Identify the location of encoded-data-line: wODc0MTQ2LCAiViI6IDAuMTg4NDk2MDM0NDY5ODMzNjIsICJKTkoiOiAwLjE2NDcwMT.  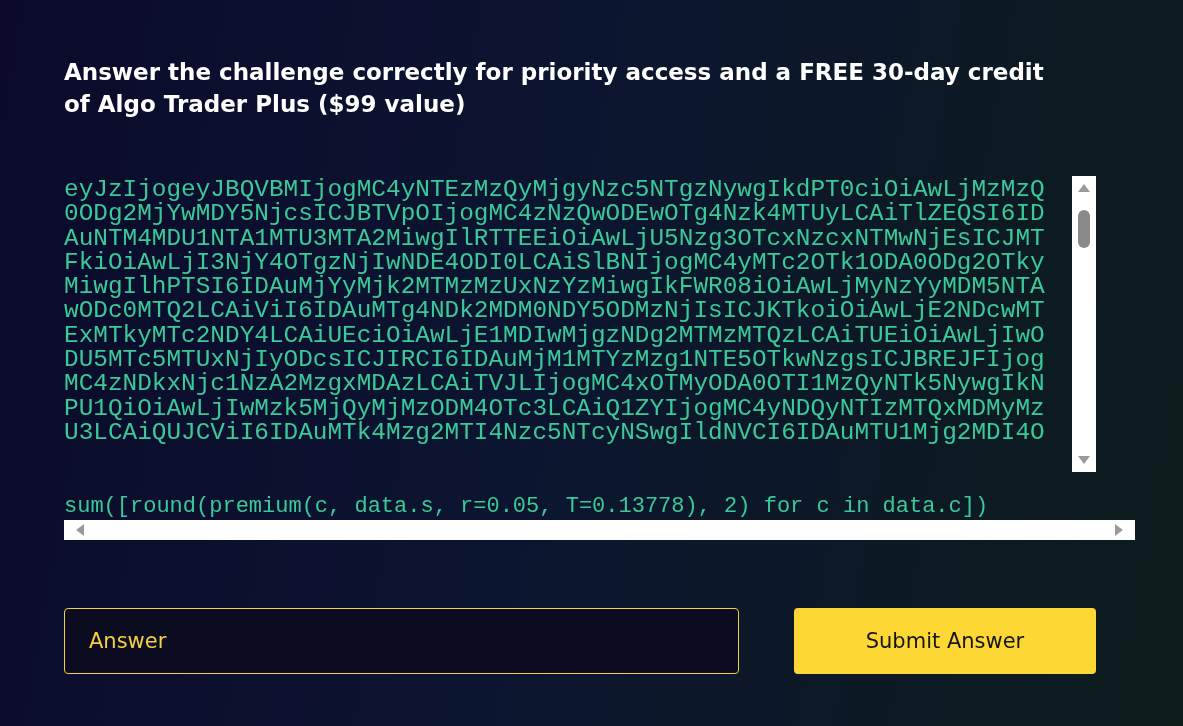
(555, 311).